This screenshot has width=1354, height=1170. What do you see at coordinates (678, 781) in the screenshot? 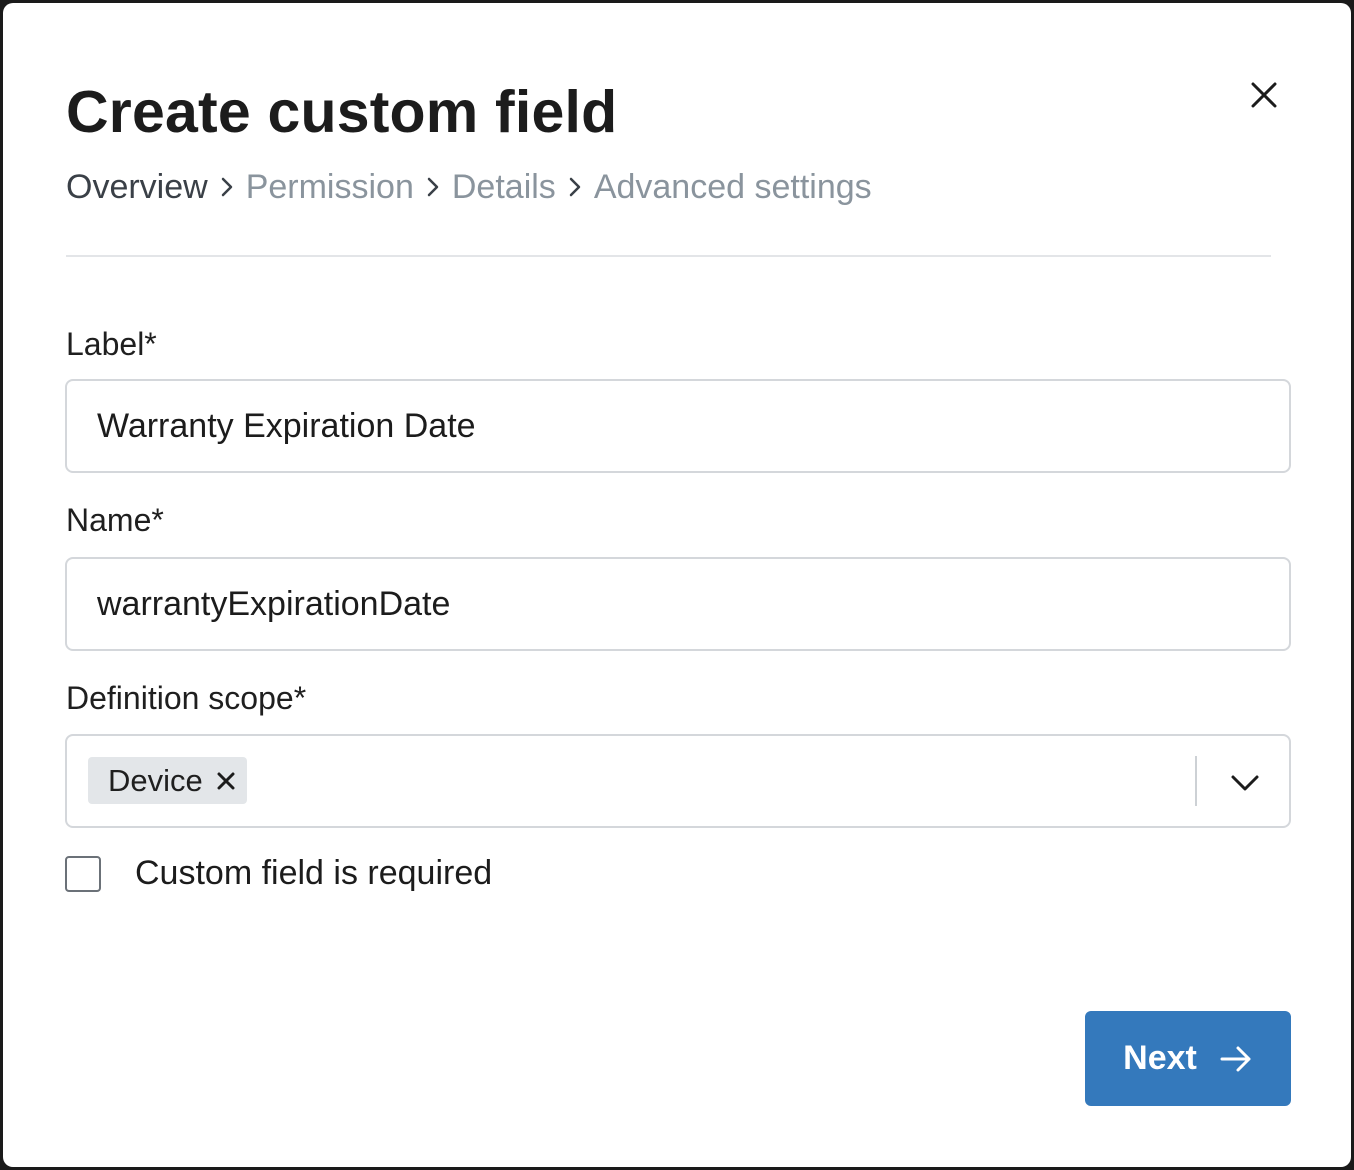
I see `definition-scope-select: Device` at bounding box center [678, 781].